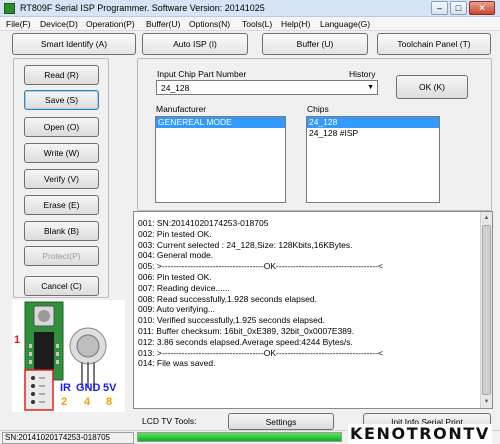 The height and width of the screenshot is (444, 500). What do you see at coordinates (345, 24) in the screenshot?
I see `menu-language: Language(G)` at bounding box center [345, 24].